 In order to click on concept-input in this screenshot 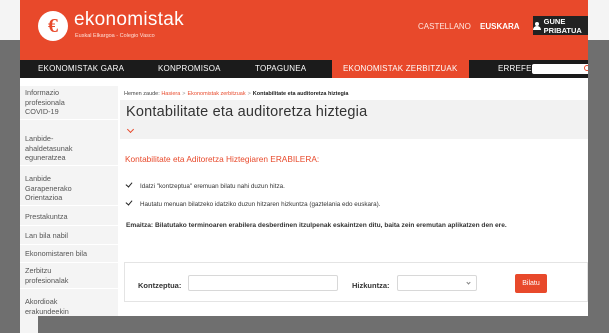, I will do `click(263, 283)`.